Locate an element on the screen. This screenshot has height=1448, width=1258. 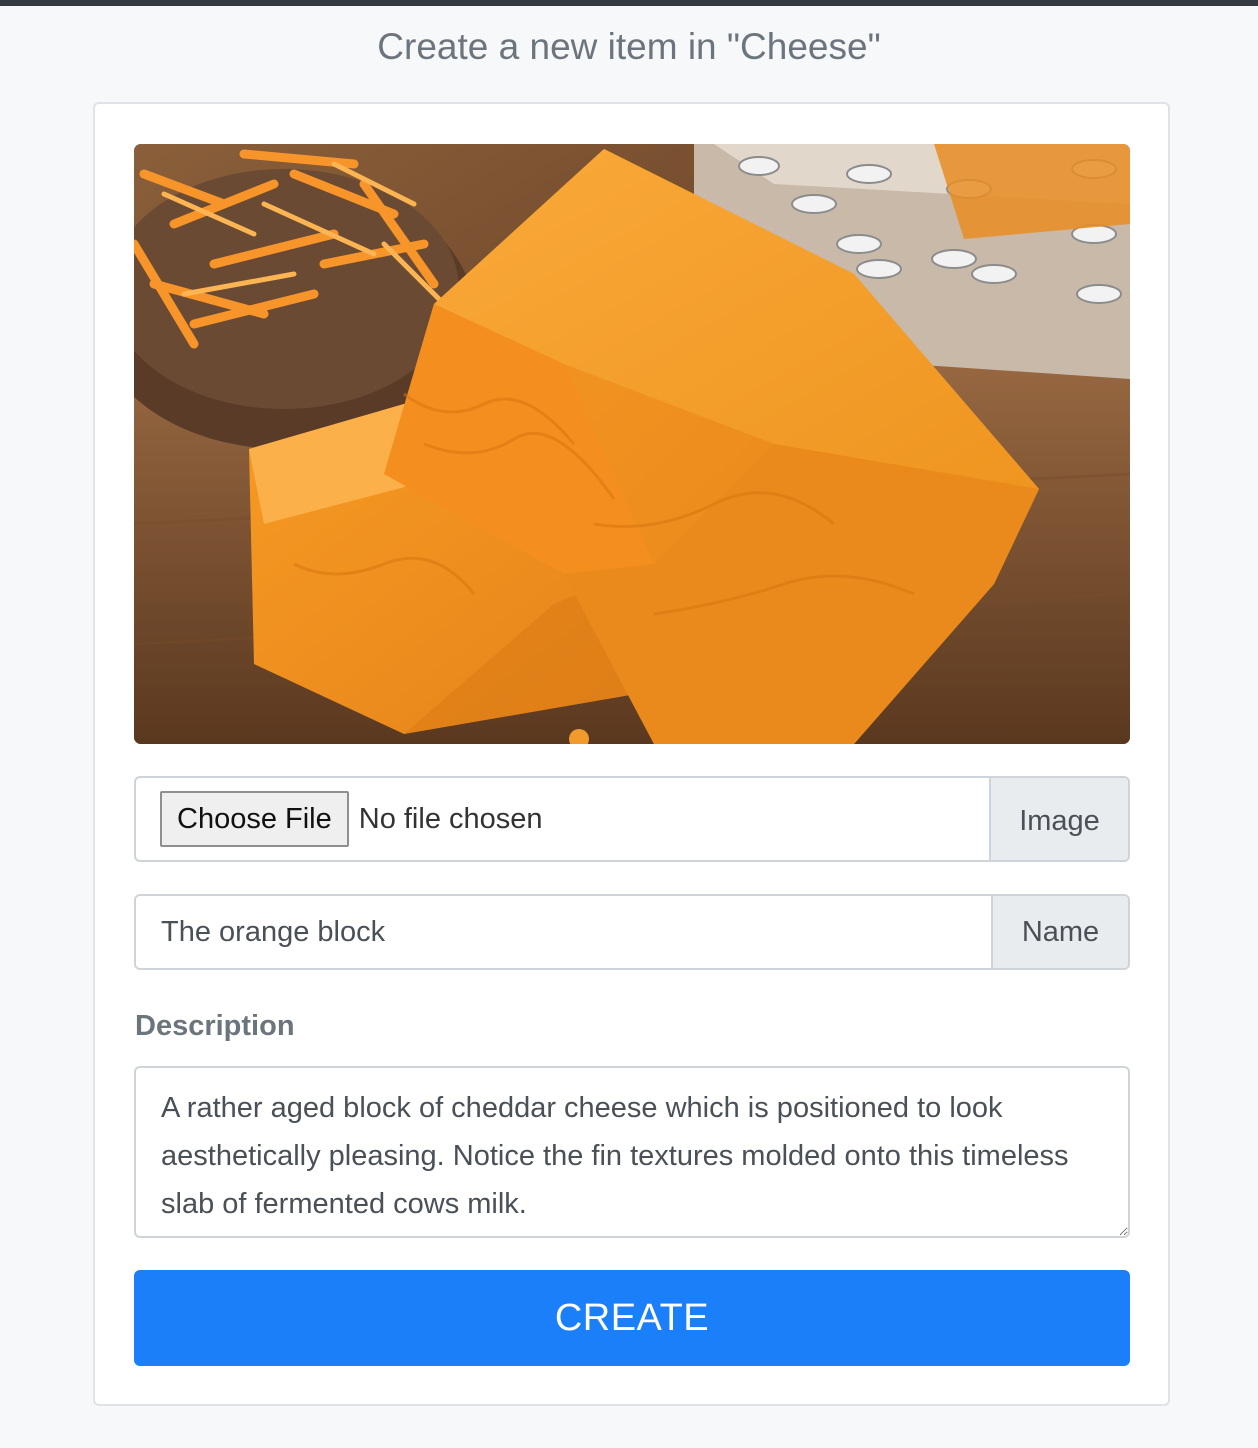
top-bar is located at coordinates (629, 3).